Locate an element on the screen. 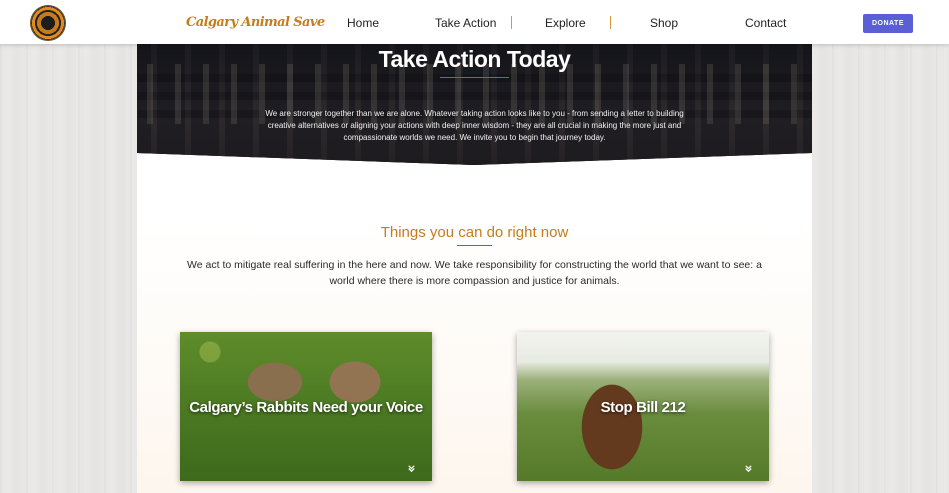  nav-explore: Explore is located at coordinates (565, 23).